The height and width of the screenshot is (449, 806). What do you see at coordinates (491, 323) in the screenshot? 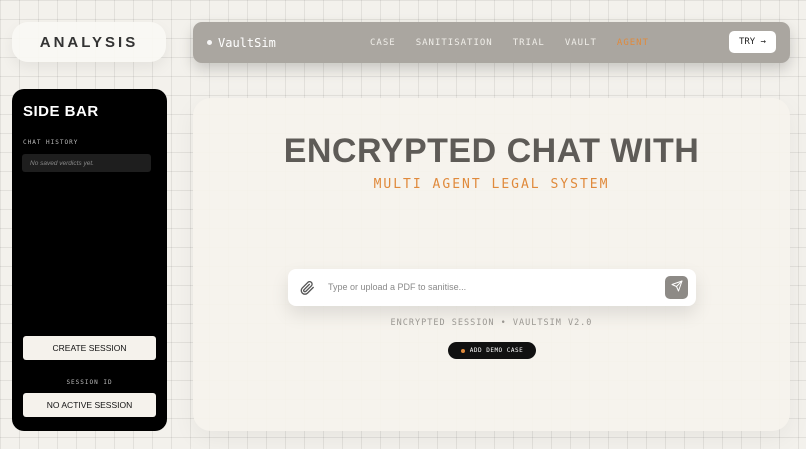
I see `session-status: ENCRYPTED SESSION • VAULTSIM V2.0` at bounding box center [491, 323].